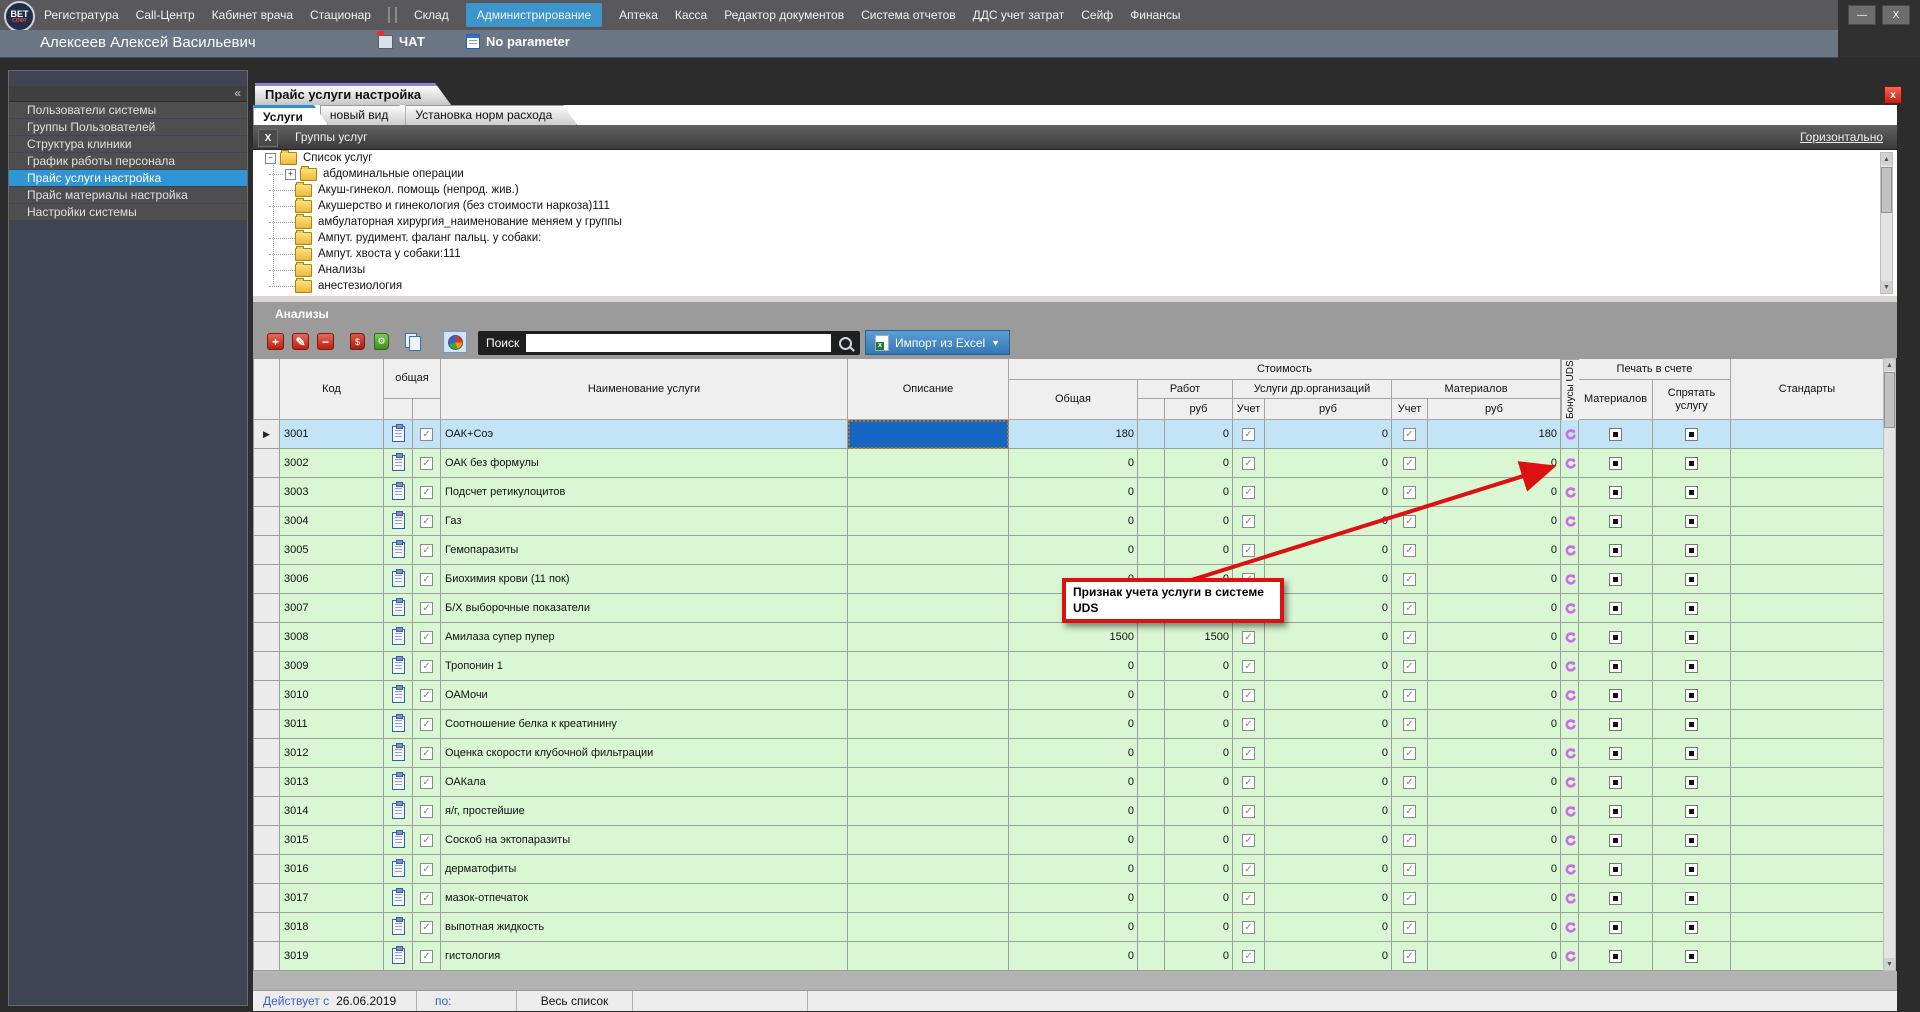 The width and height of the screenshot is (1920, 1012). Describe the element at coordinates (1075, 269) in the screenshot. I see `tree-item-7: Анализы` at that location.